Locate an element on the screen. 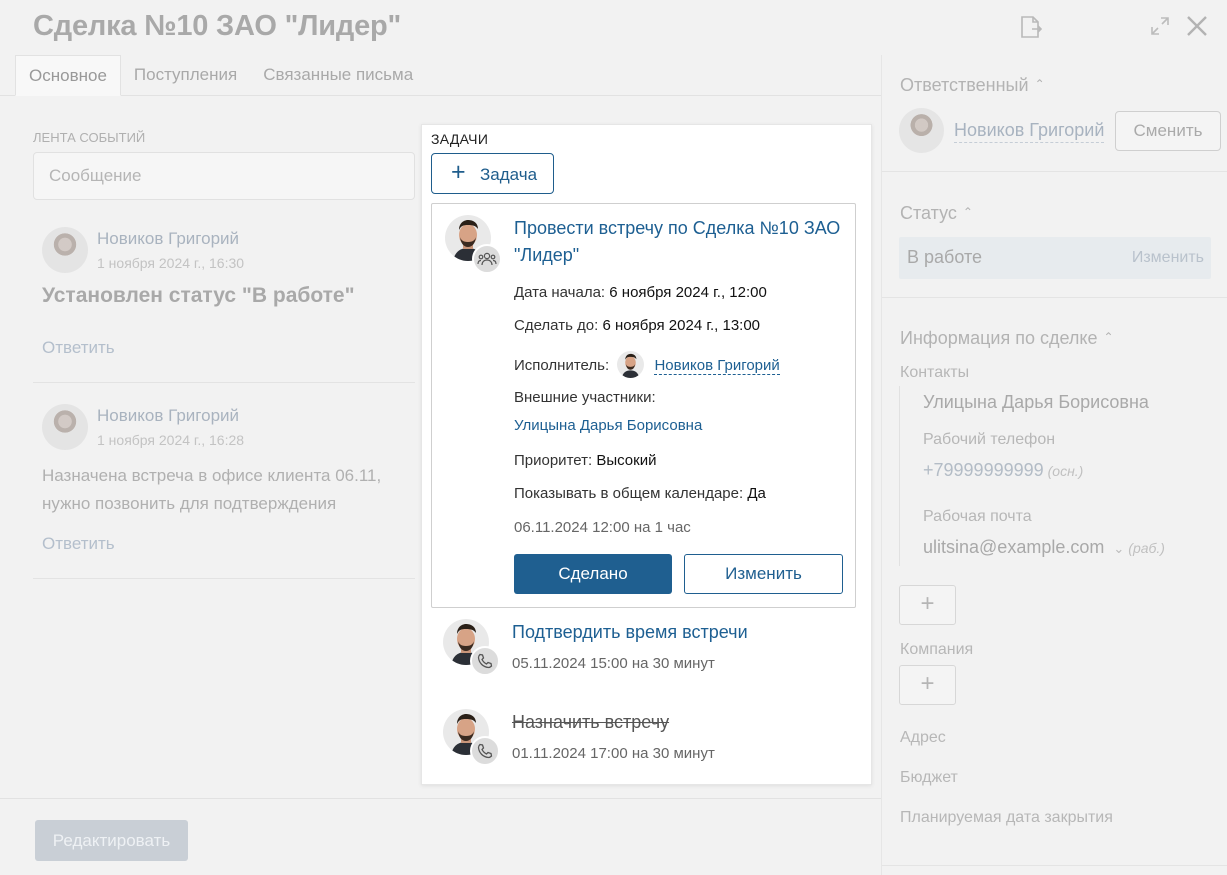 The image size is (1227, 875). task-when: 01.11.2024 17:00 на 30 минут is located at coordinates (613, 753).